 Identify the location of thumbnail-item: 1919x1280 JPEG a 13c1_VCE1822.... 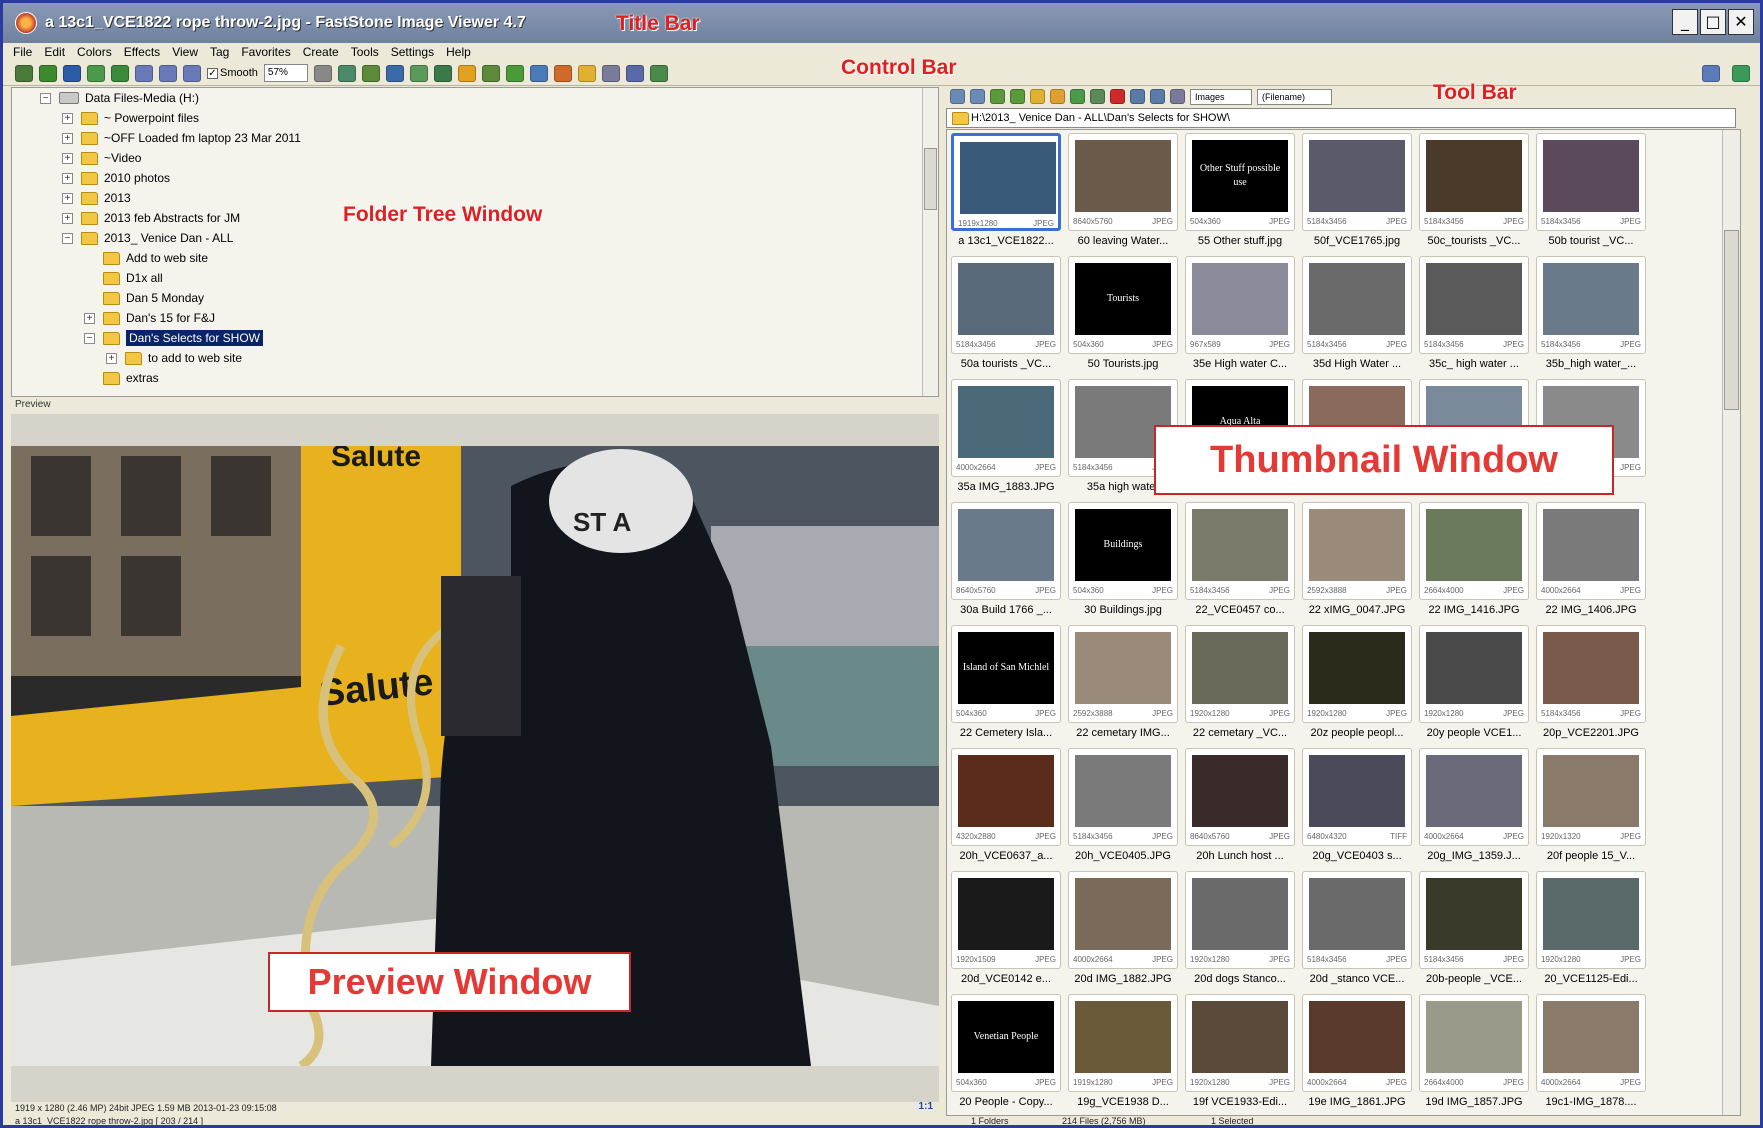
(1006, 193).